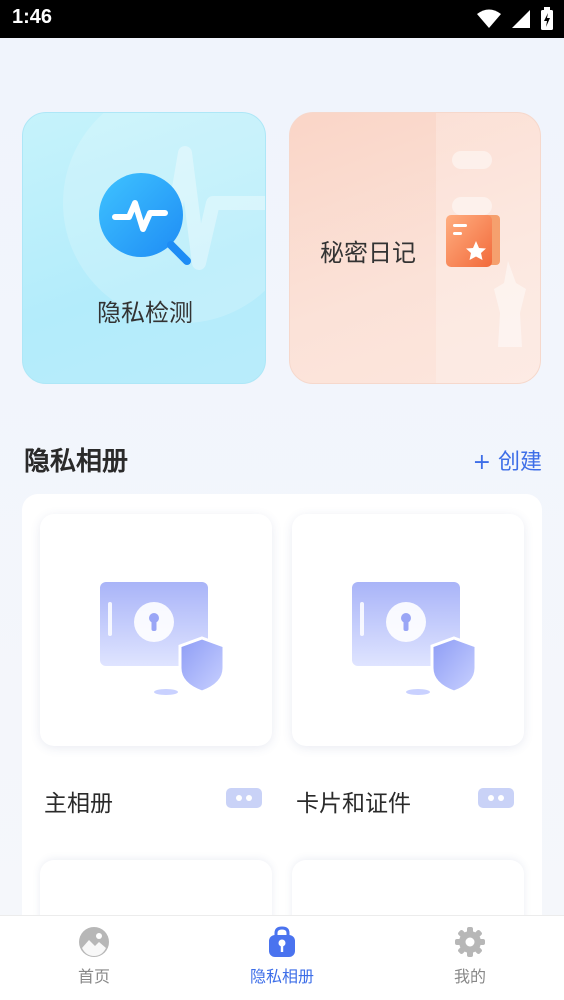 This screenshot has width=564, height=1000. I want to click on gallery-icon, so click(94, 942).